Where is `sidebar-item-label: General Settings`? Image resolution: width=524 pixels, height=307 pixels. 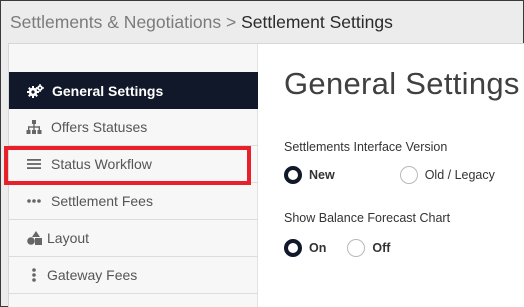
sidebar-item-label: General Settings is located at coordinates (108, 90).